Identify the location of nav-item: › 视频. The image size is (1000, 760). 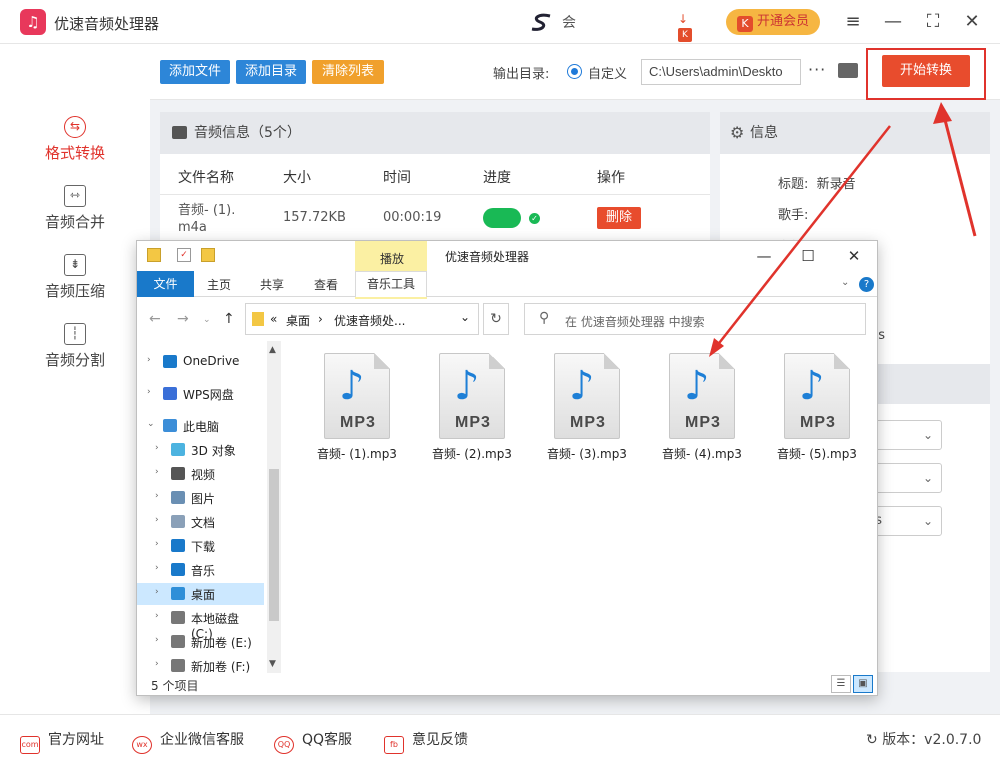
(200, 474).